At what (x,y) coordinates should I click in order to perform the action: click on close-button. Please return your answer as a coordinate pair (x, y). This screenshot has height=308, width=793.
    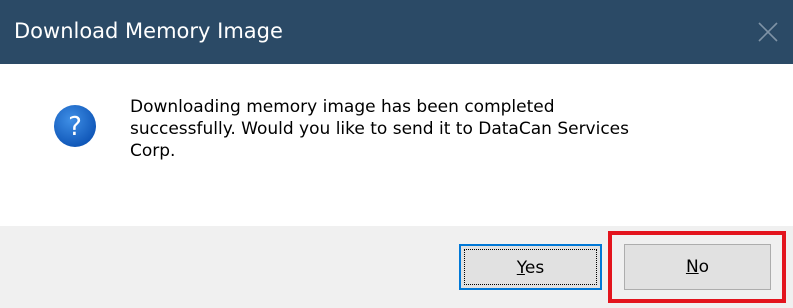
    Looking at the image, I should click on (768, 32).